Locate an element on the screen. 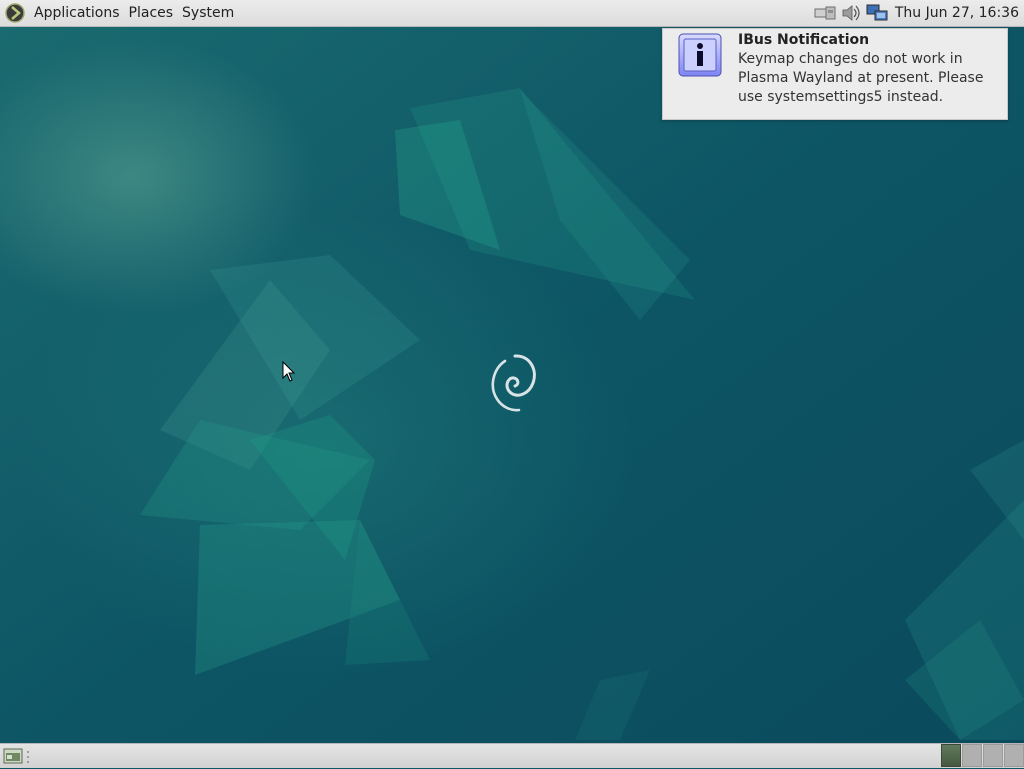 The image size is (1024, 769). debian-menu-icon is located at coordinates (15, 13).